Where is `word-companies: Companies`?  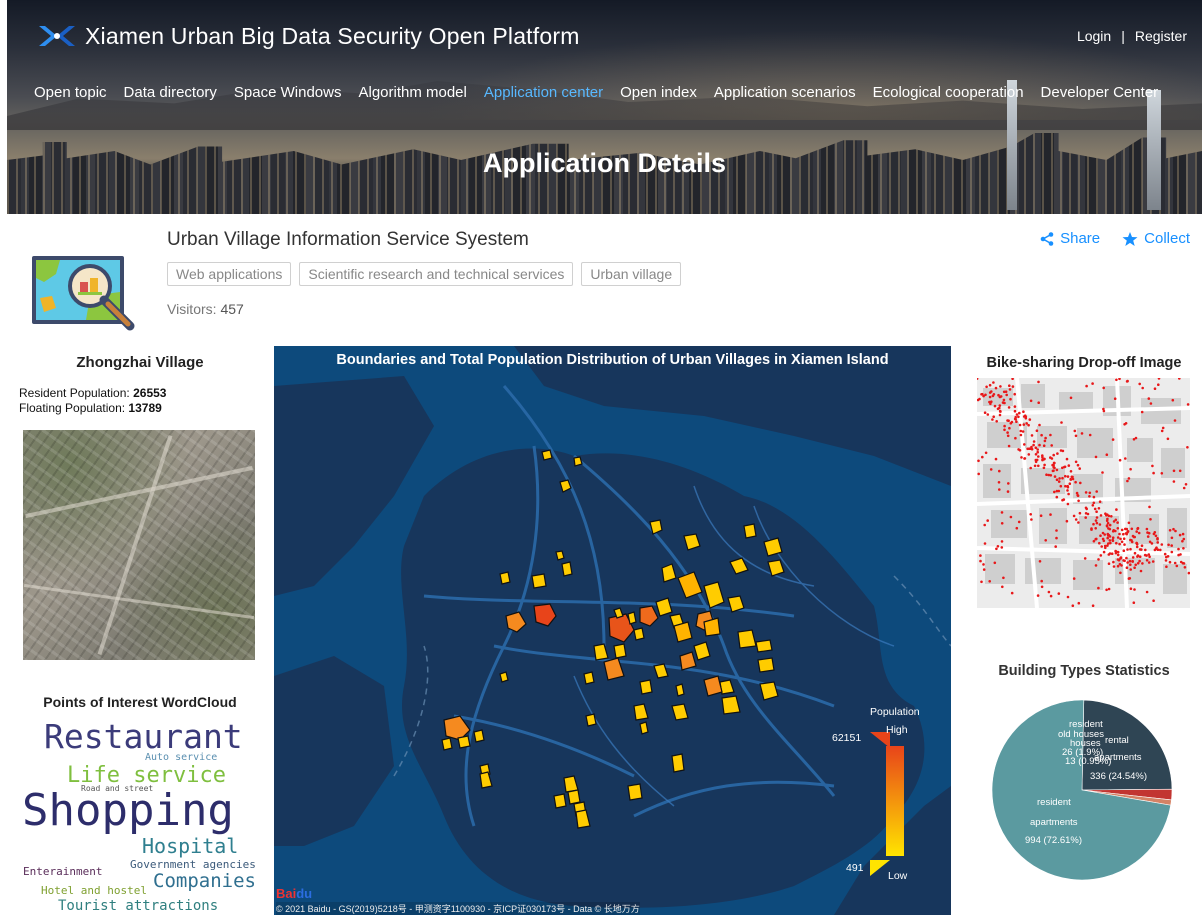
word-companies: Companies is located at coordinates (204, 881).